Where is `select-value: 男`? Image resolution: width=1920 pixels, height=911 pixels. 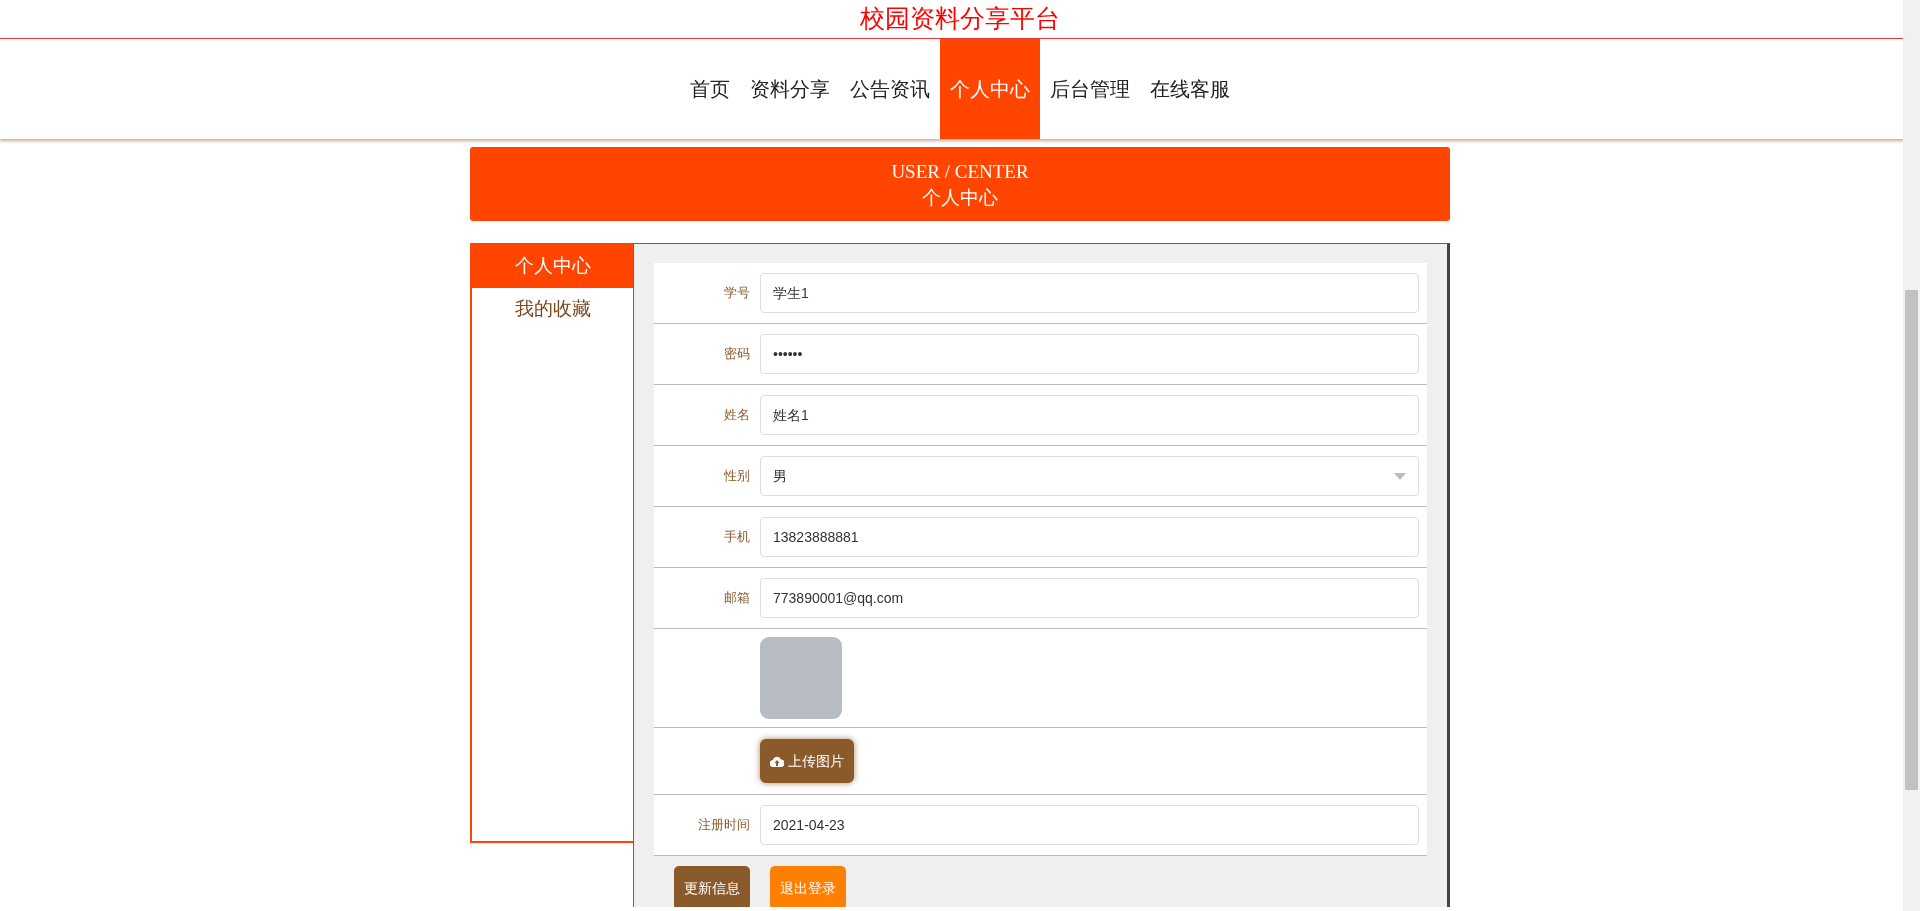
select-value: 男 is located at coordinates (780, 476).